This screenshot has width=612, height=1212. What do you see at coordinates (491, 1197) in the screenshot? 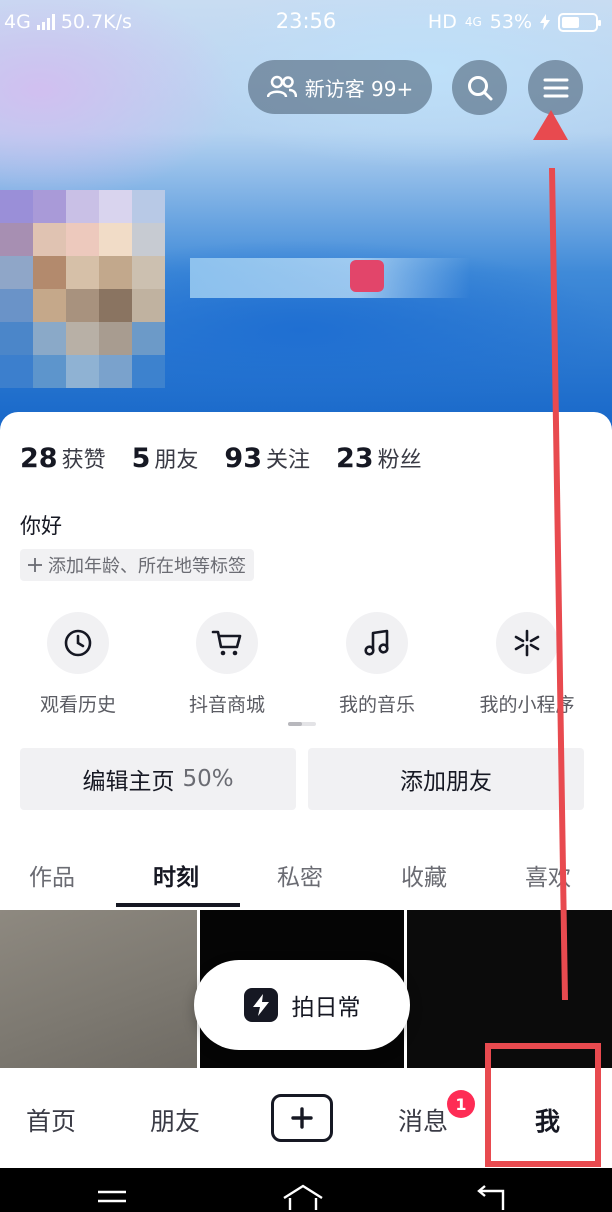
I see `back-icon` at bounding box center [491, 1197].